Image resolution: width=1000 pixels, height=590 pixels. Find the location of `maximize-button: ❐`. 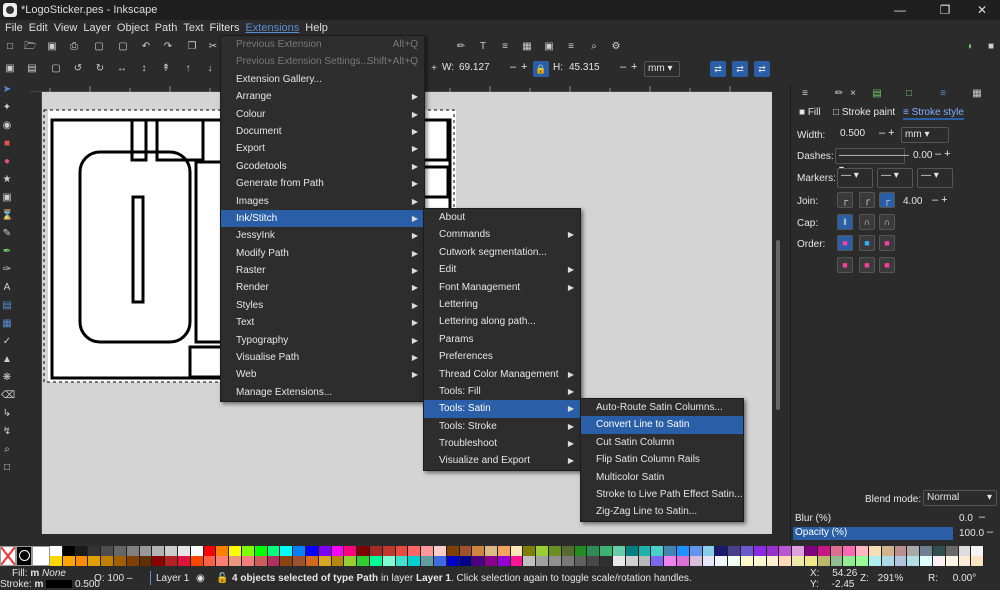

maximize-button: ❐ is located at coordinates (945, 10).